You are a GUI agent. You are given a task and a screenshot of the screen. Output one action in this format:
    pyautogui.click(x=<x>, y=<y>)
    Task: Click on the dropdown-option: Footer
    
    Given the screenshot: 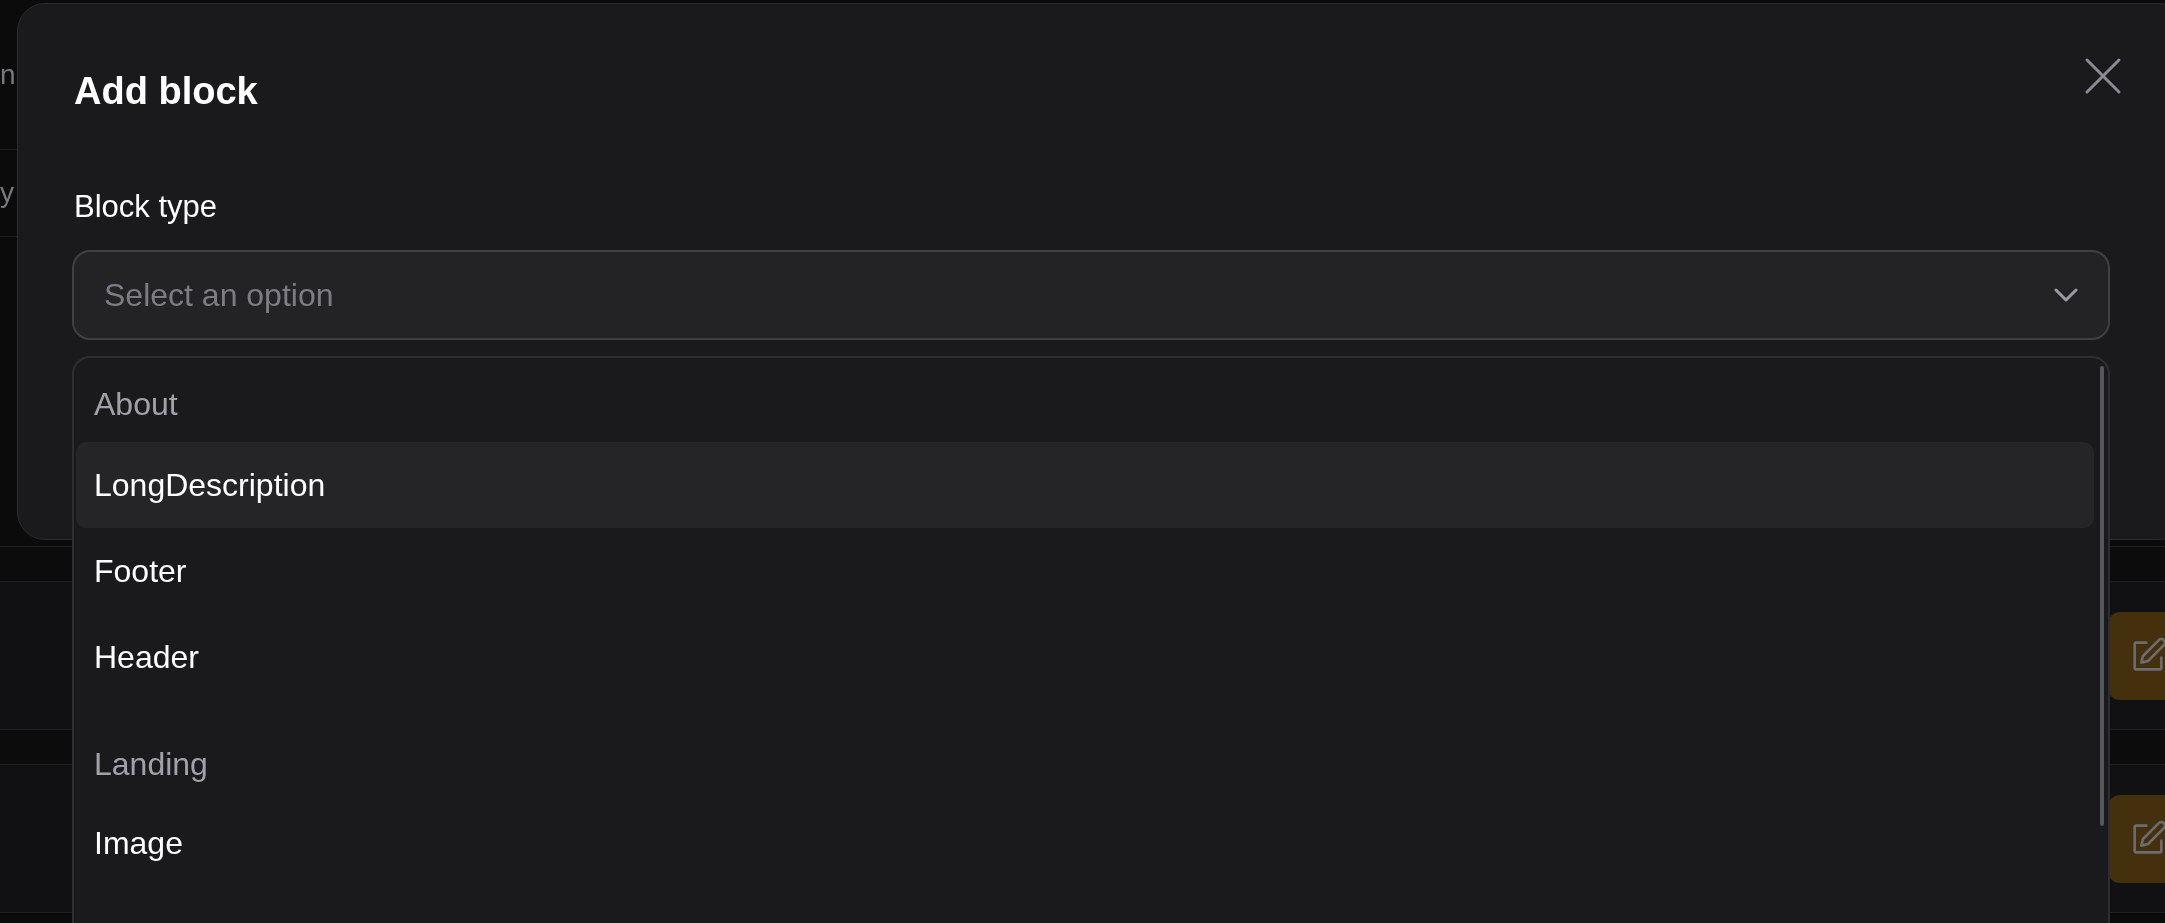 What is the action you would take?
    pyautogui.click(x=1085, y=571)
    